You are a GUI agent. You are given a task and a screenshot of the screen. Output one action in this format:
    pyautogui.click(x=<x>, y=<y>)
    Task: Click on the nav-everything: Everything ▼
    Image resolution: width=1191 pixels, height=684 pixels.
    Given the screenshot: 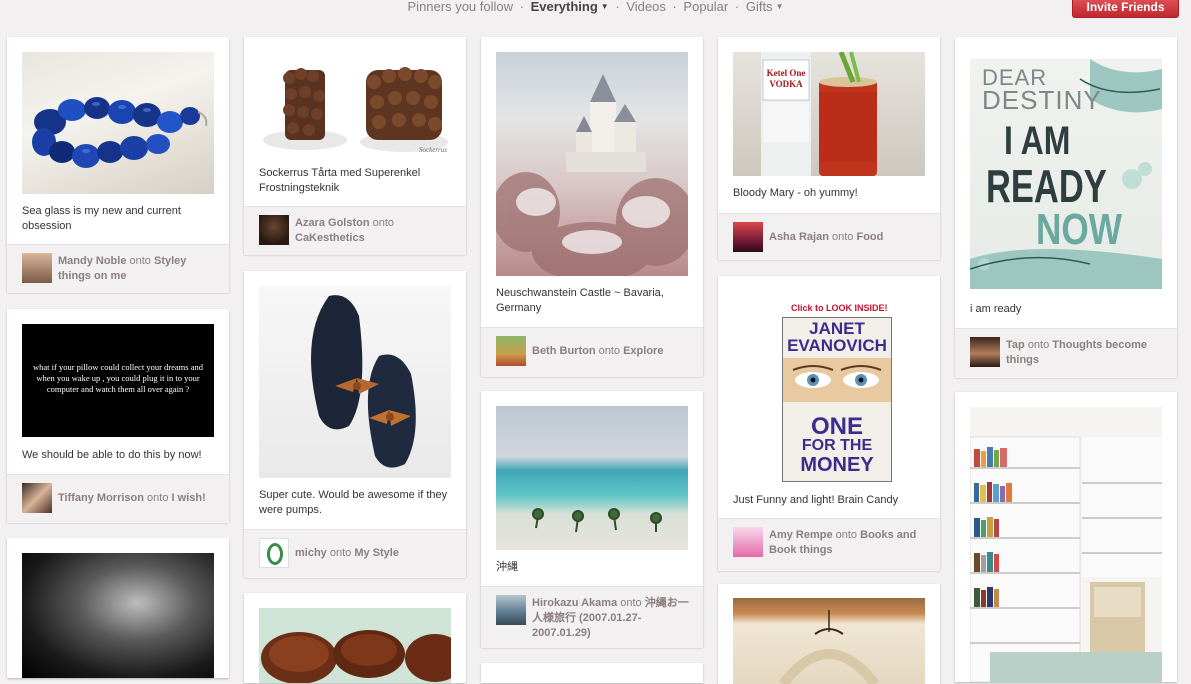 What is the action you would take?
    pyautogui.click(x=570, y=7)
    